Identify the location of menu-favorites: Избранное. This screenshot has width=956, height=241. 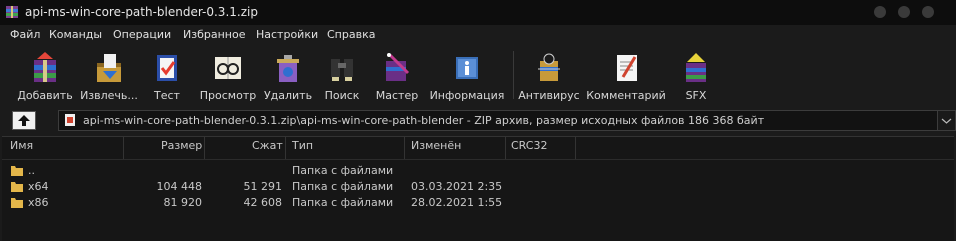
(214, 34).